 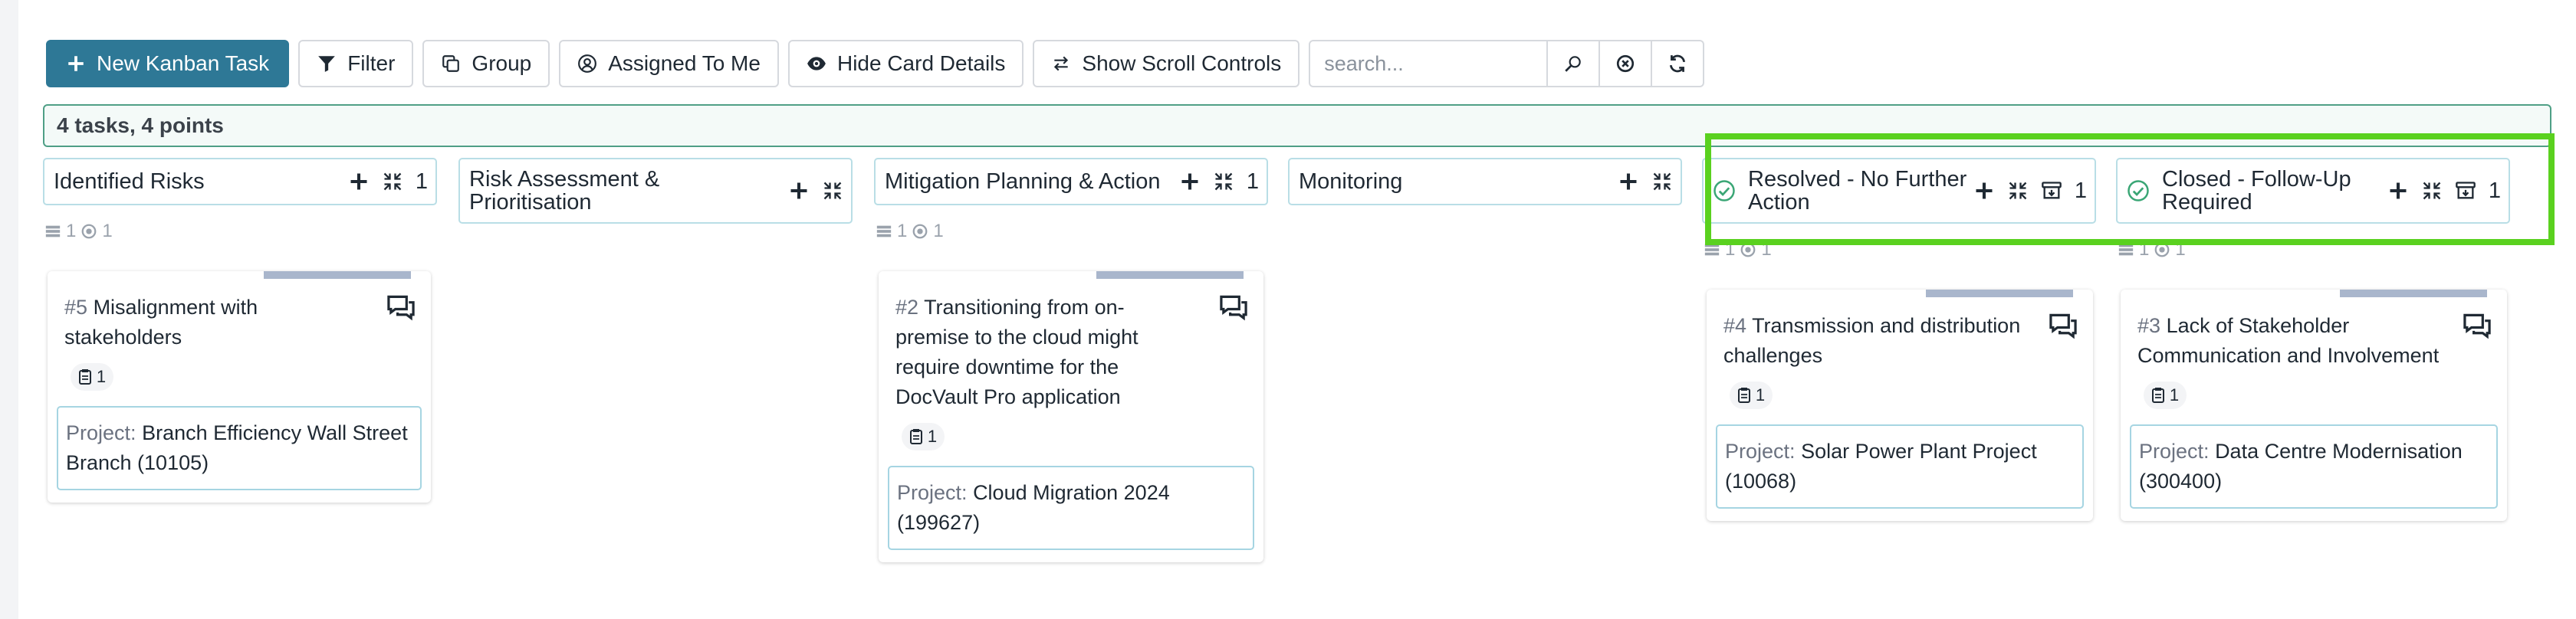 I want to click on column-title: Monitoring, so click(x=1351, y=182).